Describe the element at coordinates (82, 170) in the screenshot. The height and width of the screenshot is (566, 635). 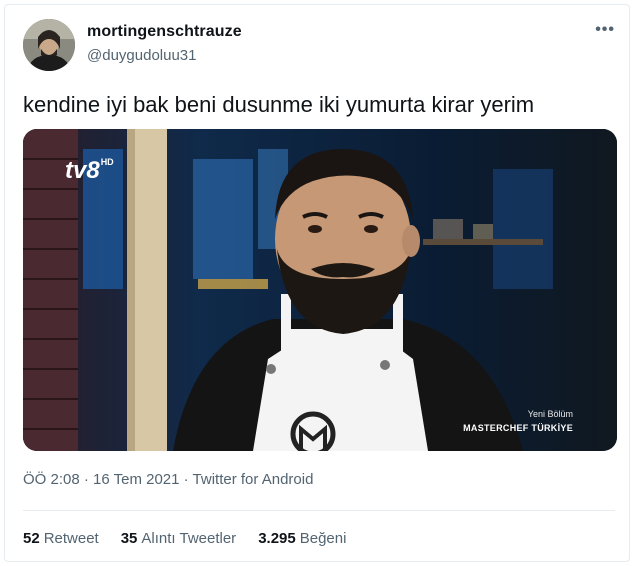
I see `channel-logo-text: tv8` at that location.